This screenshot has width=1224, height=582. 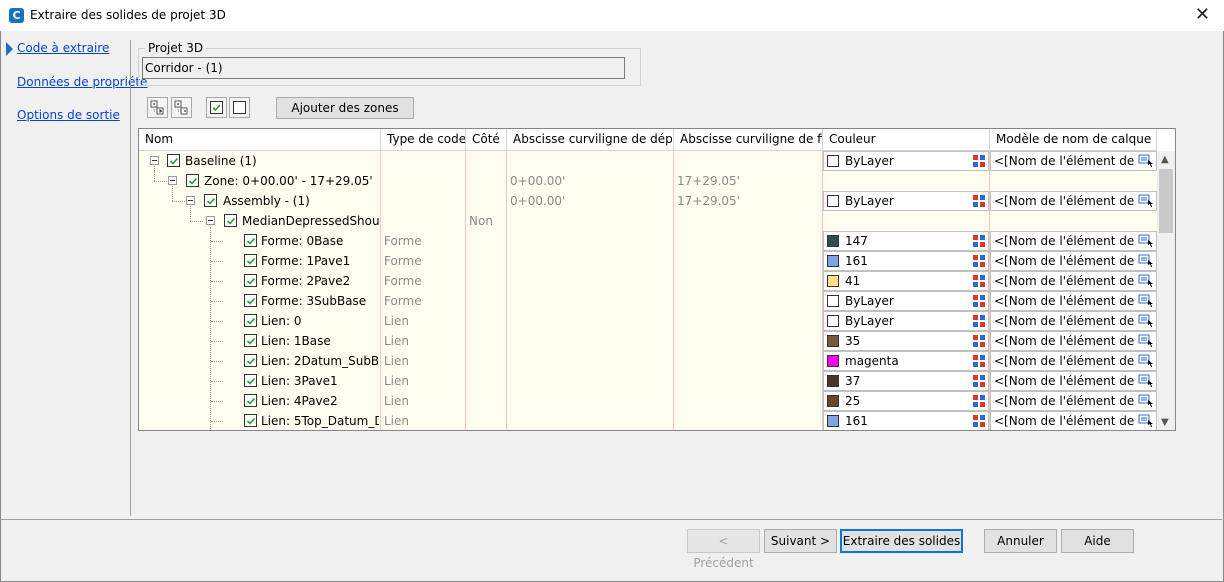 I want to click on scroll-down-icon: ▼, so click(x=1165, y=422).